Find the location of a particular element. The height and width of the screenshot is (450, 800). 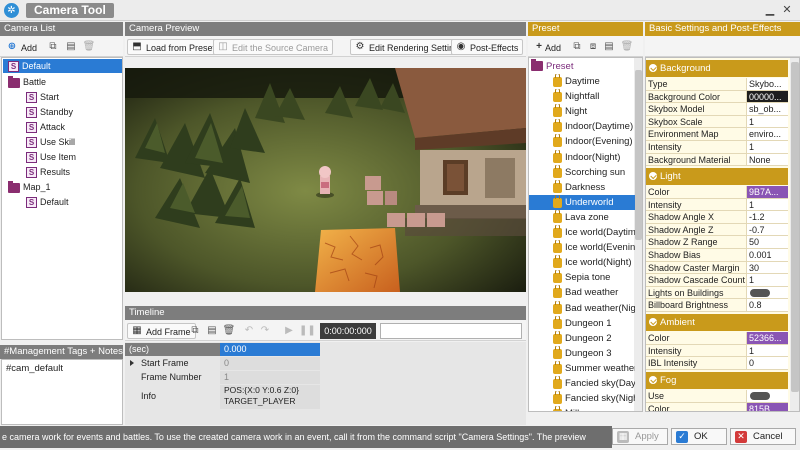

property-value: -1.2 is located at coordinates (767, 217).